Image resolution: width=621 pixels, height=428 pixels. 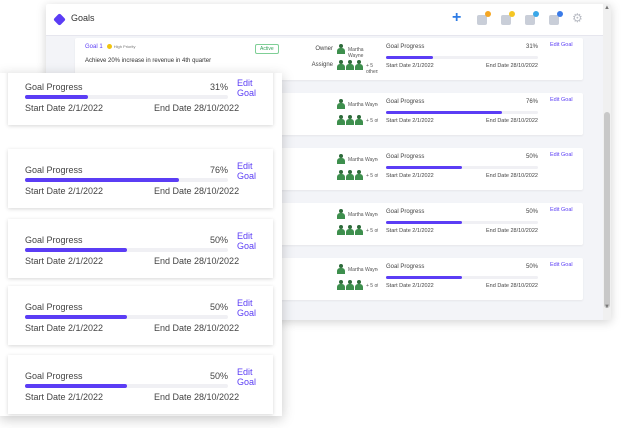 I want to click on gear-icon: ⚙, so click(x=577, y=18).